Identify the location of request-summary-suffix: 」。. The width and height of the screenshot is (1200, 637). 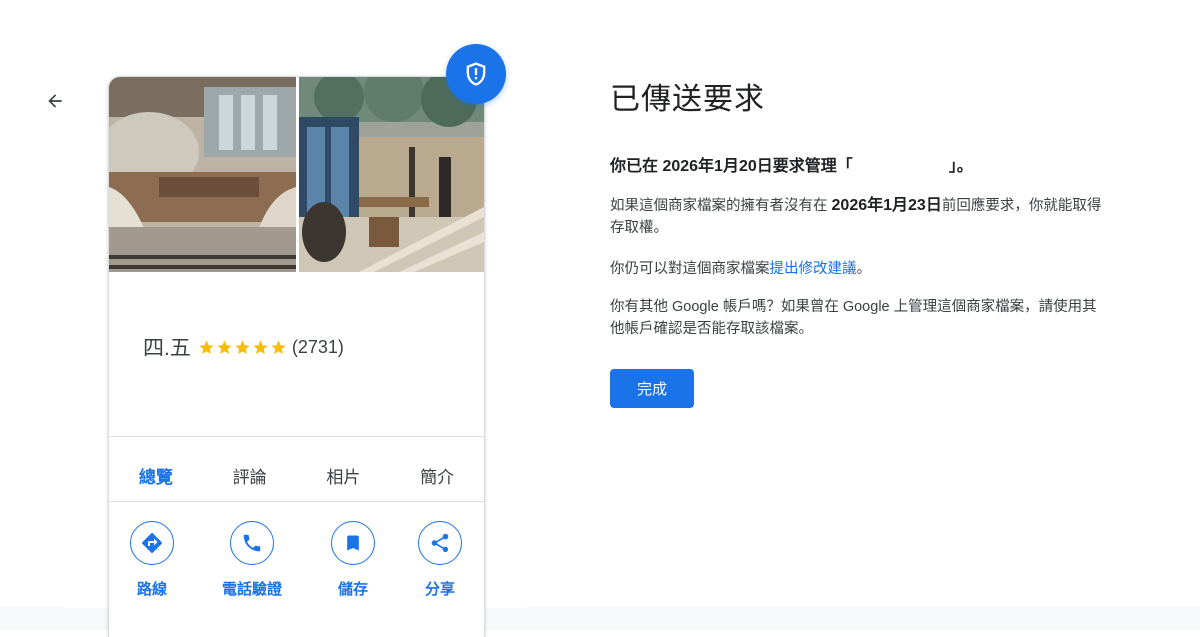
(960, 166).